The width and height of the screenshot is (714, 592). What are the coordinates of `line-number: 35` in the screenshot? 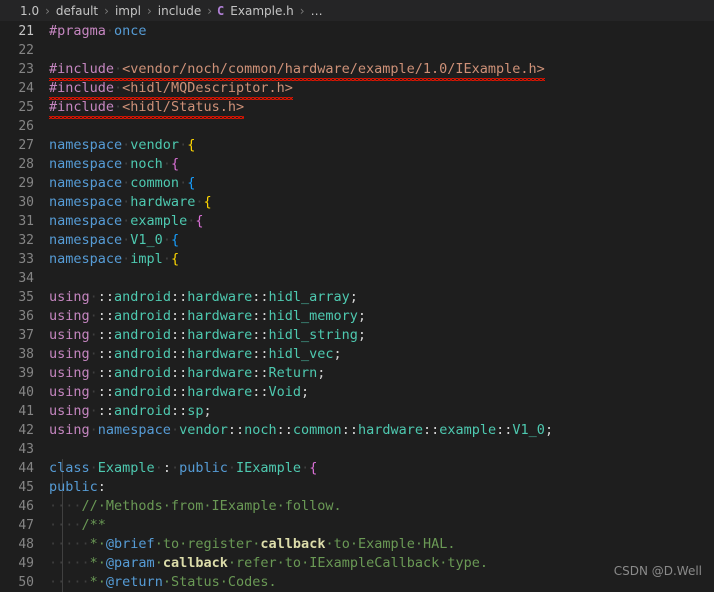 It's located at (26, 297).